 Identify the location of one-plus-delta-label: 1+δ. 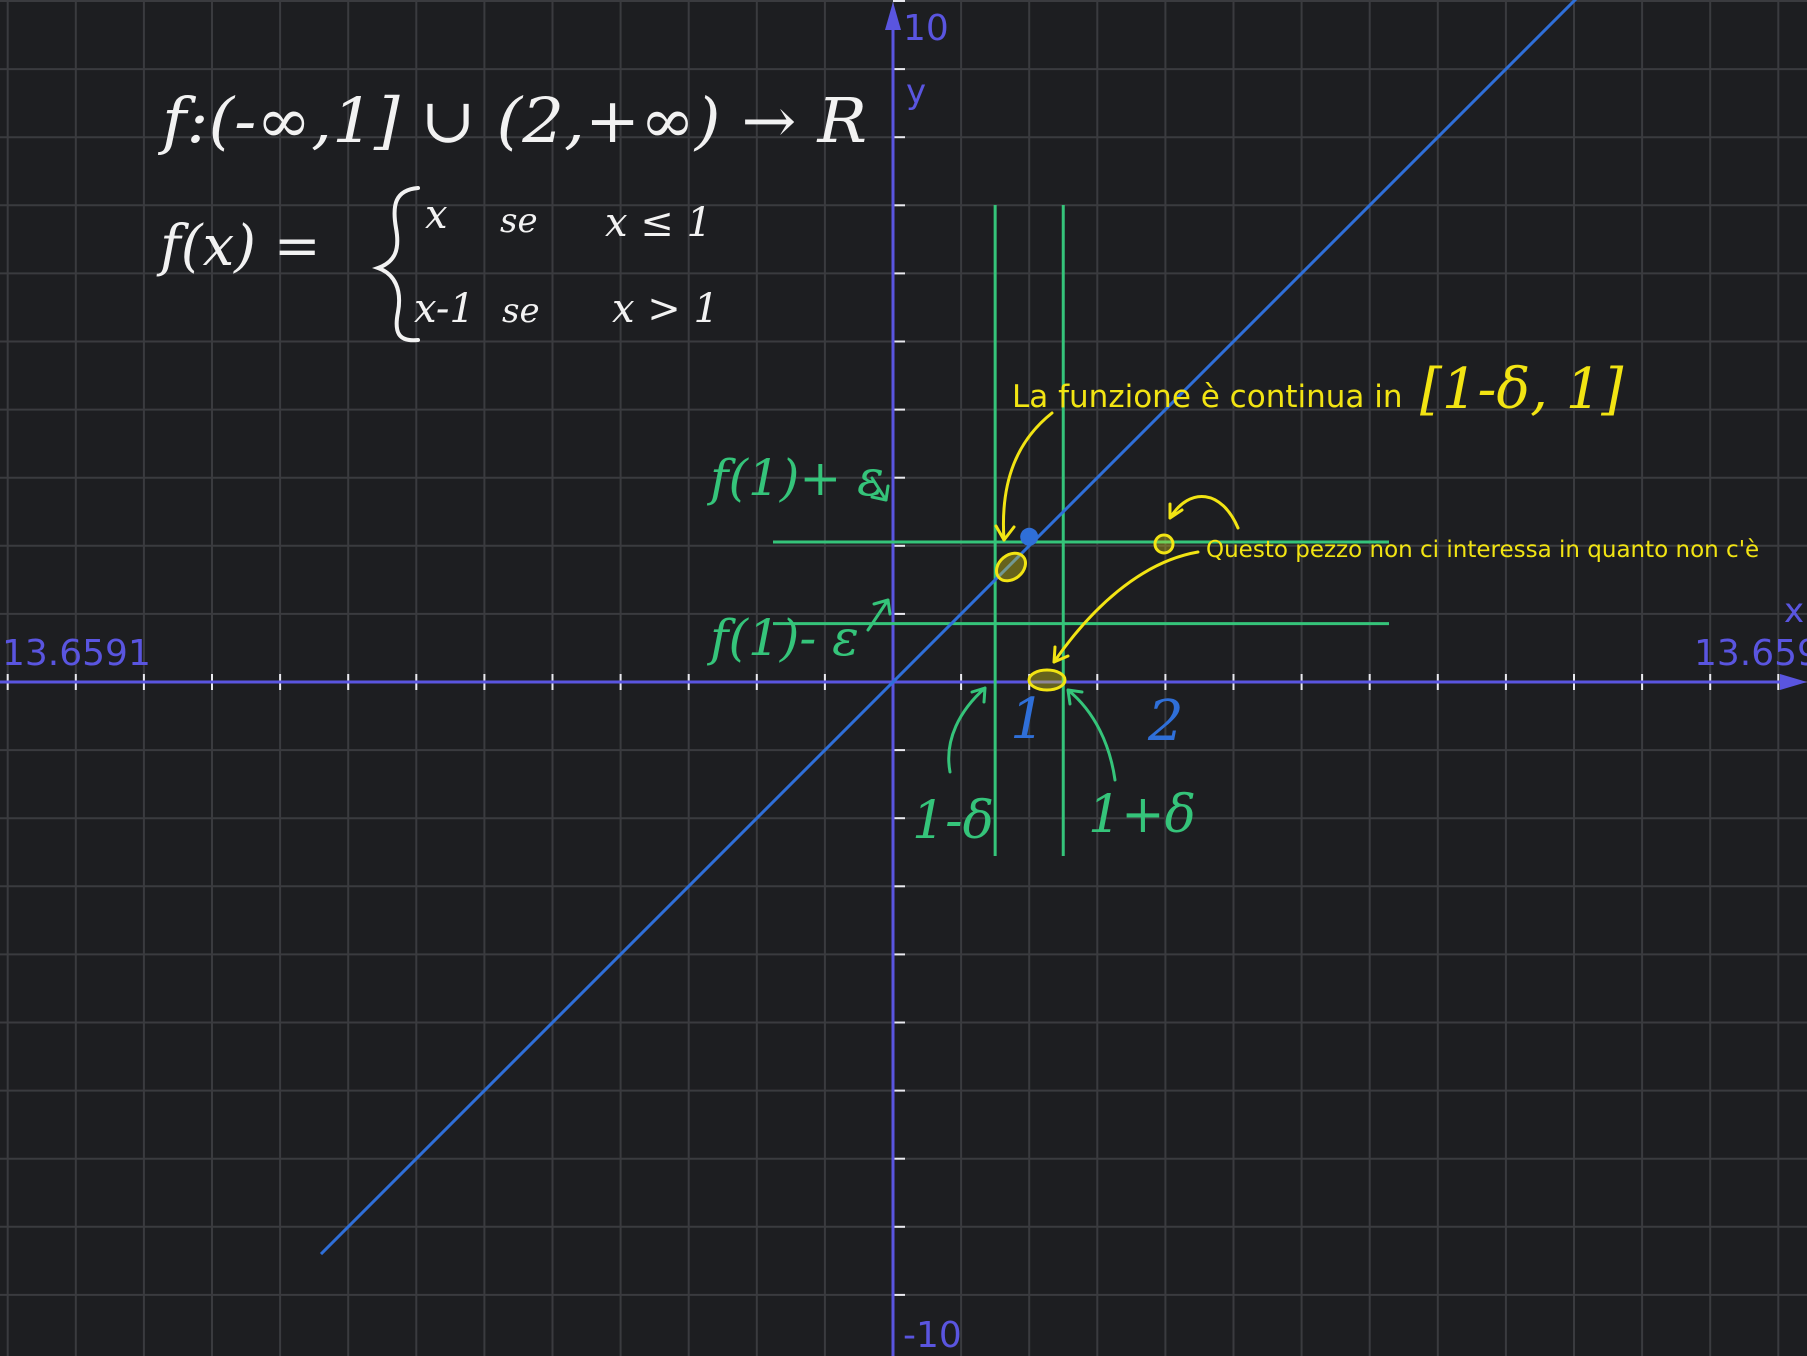
(1142, 815).